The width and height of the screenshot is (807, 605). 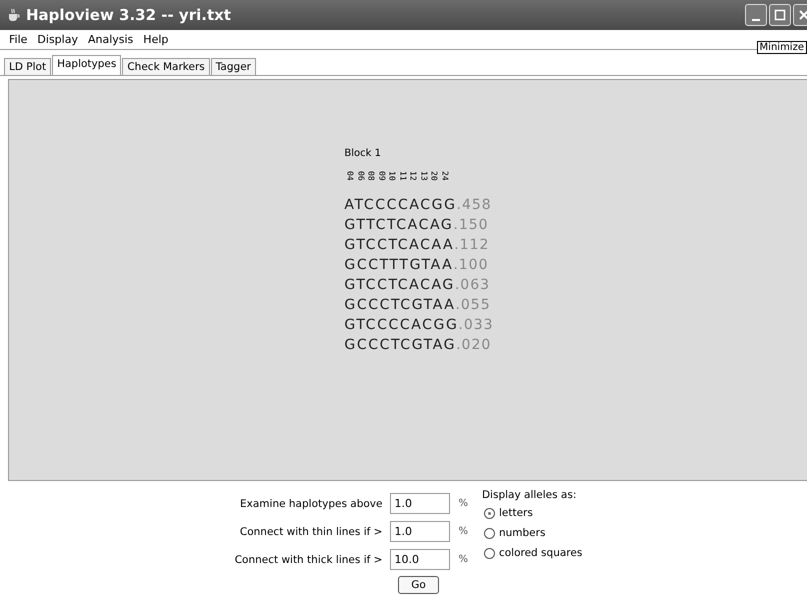 I want to click on field-label: Connect with thick lines if >, so click(x=308, y=560).